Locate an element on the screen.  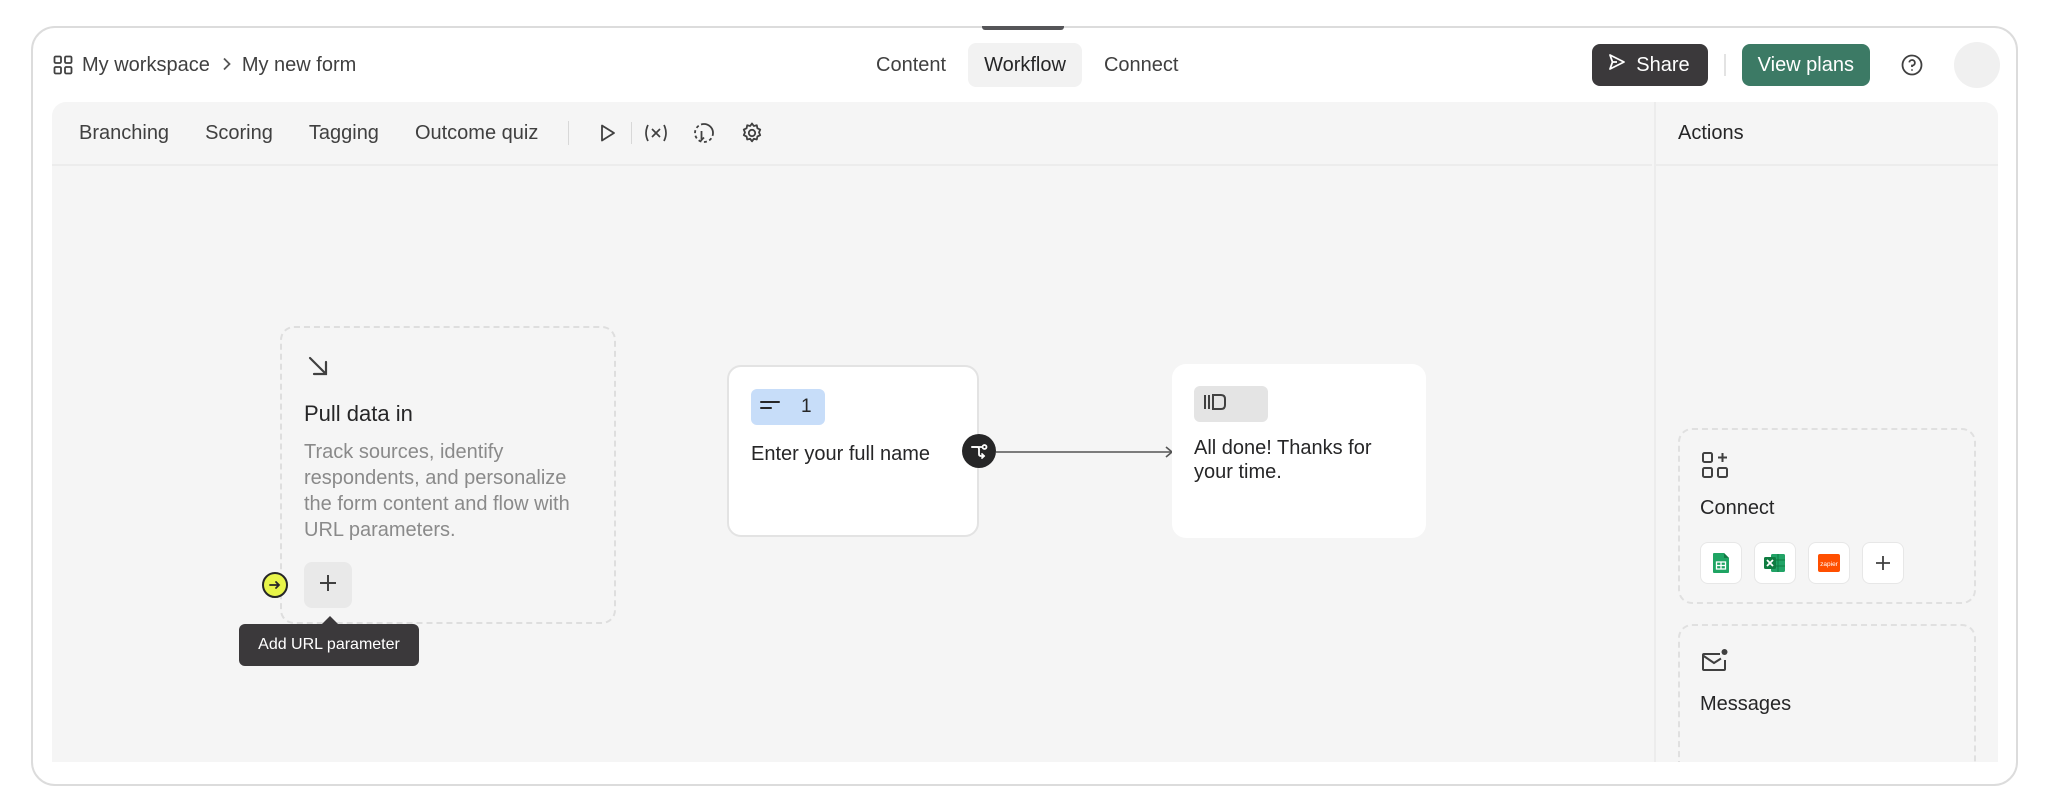
tab-workflow: Workflow is located at coordinates (1025, 65).